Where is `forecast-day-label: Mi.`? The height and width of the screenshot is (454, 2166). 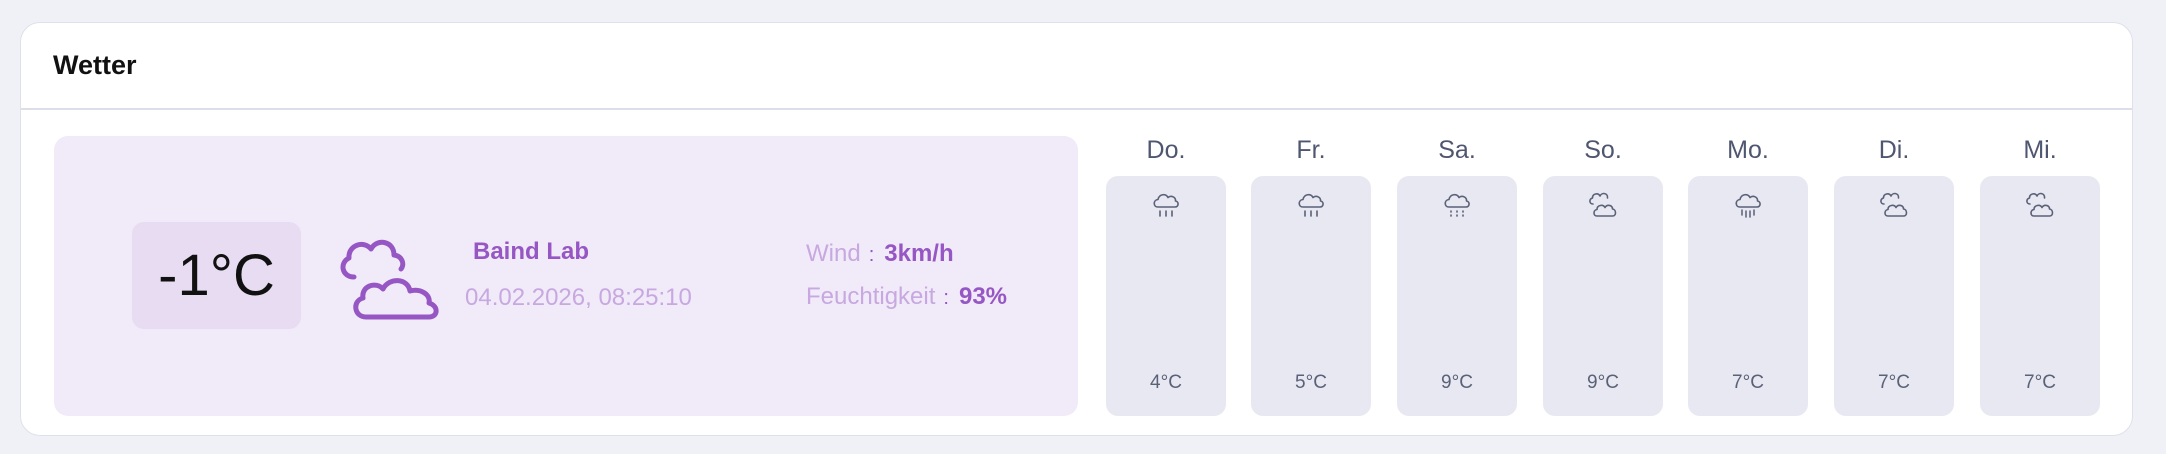
forecast-day-label: Mi. is located at coordinates (2040, 150).